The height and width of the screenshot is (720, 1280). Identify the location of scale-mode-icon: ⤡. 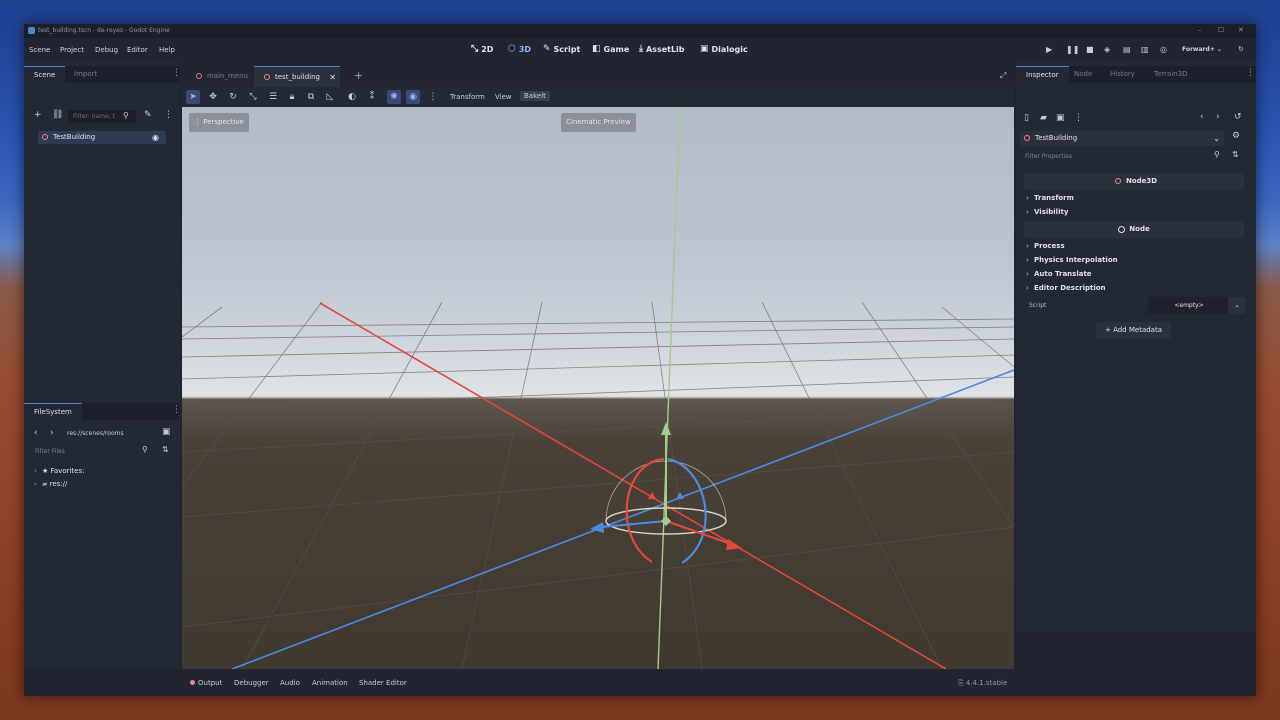
(253, 97).